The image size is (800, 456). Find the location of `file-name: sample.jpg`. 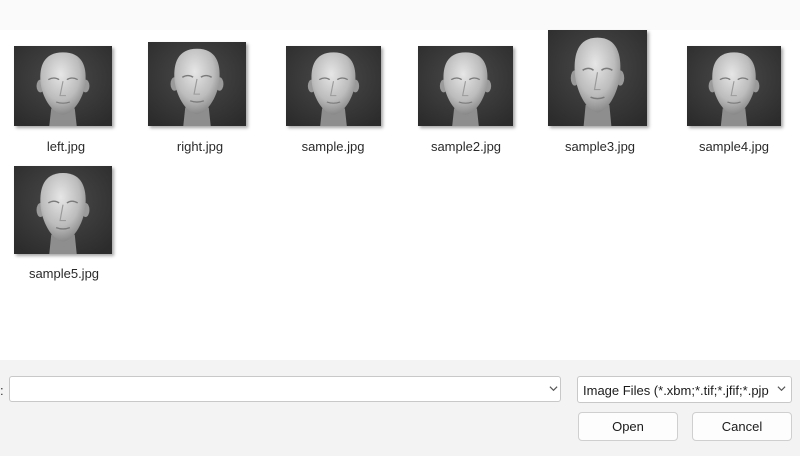

file-name: sample.jpg is located at coordinates (333, 146).